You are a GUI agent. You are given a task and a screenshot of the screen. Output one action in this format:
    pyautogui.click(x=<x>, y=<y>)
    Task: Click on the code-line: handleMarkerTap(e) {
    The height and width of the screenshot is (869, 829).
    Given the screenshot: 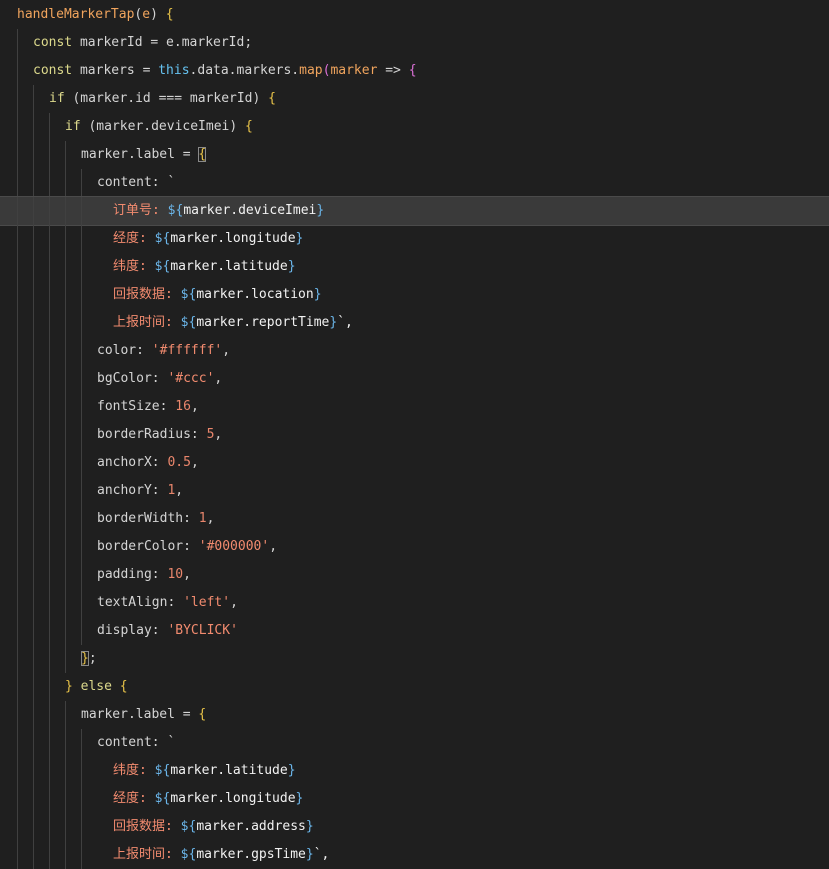 What is the action you would take?
    pyautogui.click(x=414, y=15)
    